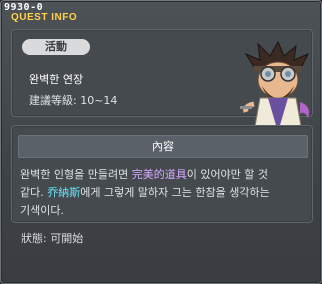 This screenshot has width=322, height=284. What do you see at coordinates (76, 174) in the screenshot?
I see `desc-text: 완벽한 인형을 만들려면` at bounding box center [76, 174].